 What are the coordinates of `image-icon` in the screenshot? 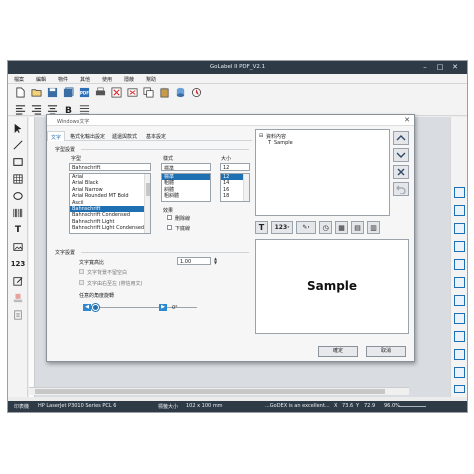 It's located at (18, 246).